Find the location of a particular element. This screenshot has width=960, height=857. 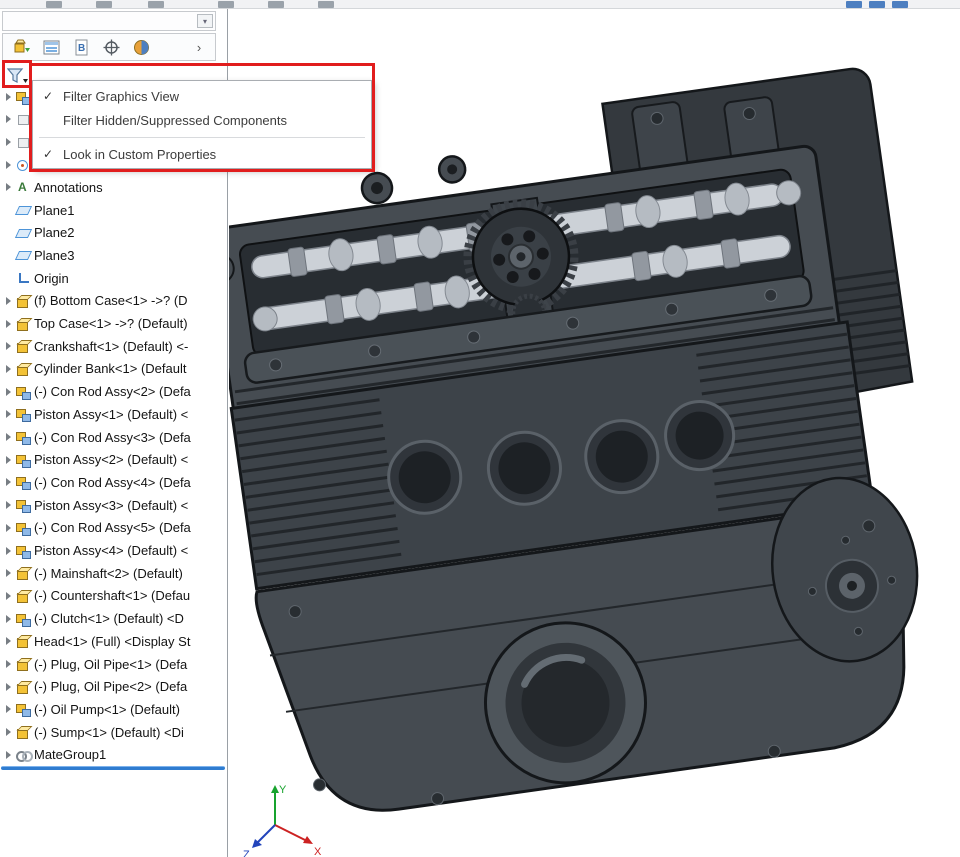

tree-row-5: Plane1 is located at coordinates (113, 210).